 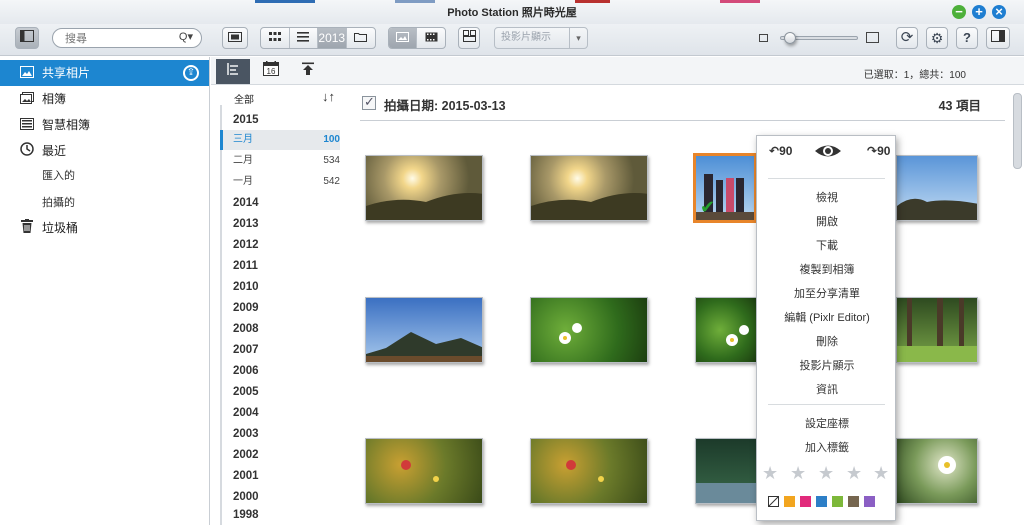 I want to click on sidebar-item-smart-albums: 智慧相簿, so click(x=104, y=125).